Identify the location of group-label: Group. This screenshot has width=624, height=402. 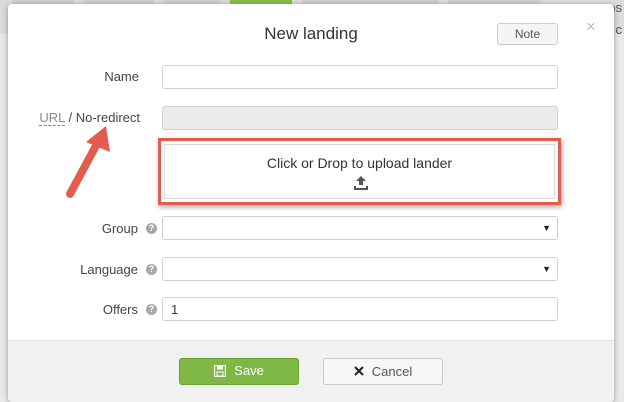
(119, 228).